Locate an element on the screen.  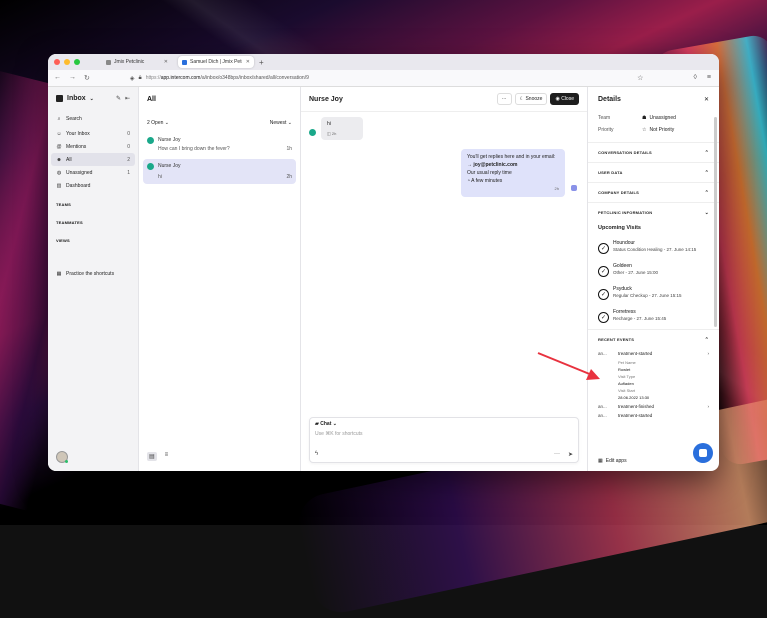
section-label: CONVERSATION DETAILS is located at coordinates (625, 152).